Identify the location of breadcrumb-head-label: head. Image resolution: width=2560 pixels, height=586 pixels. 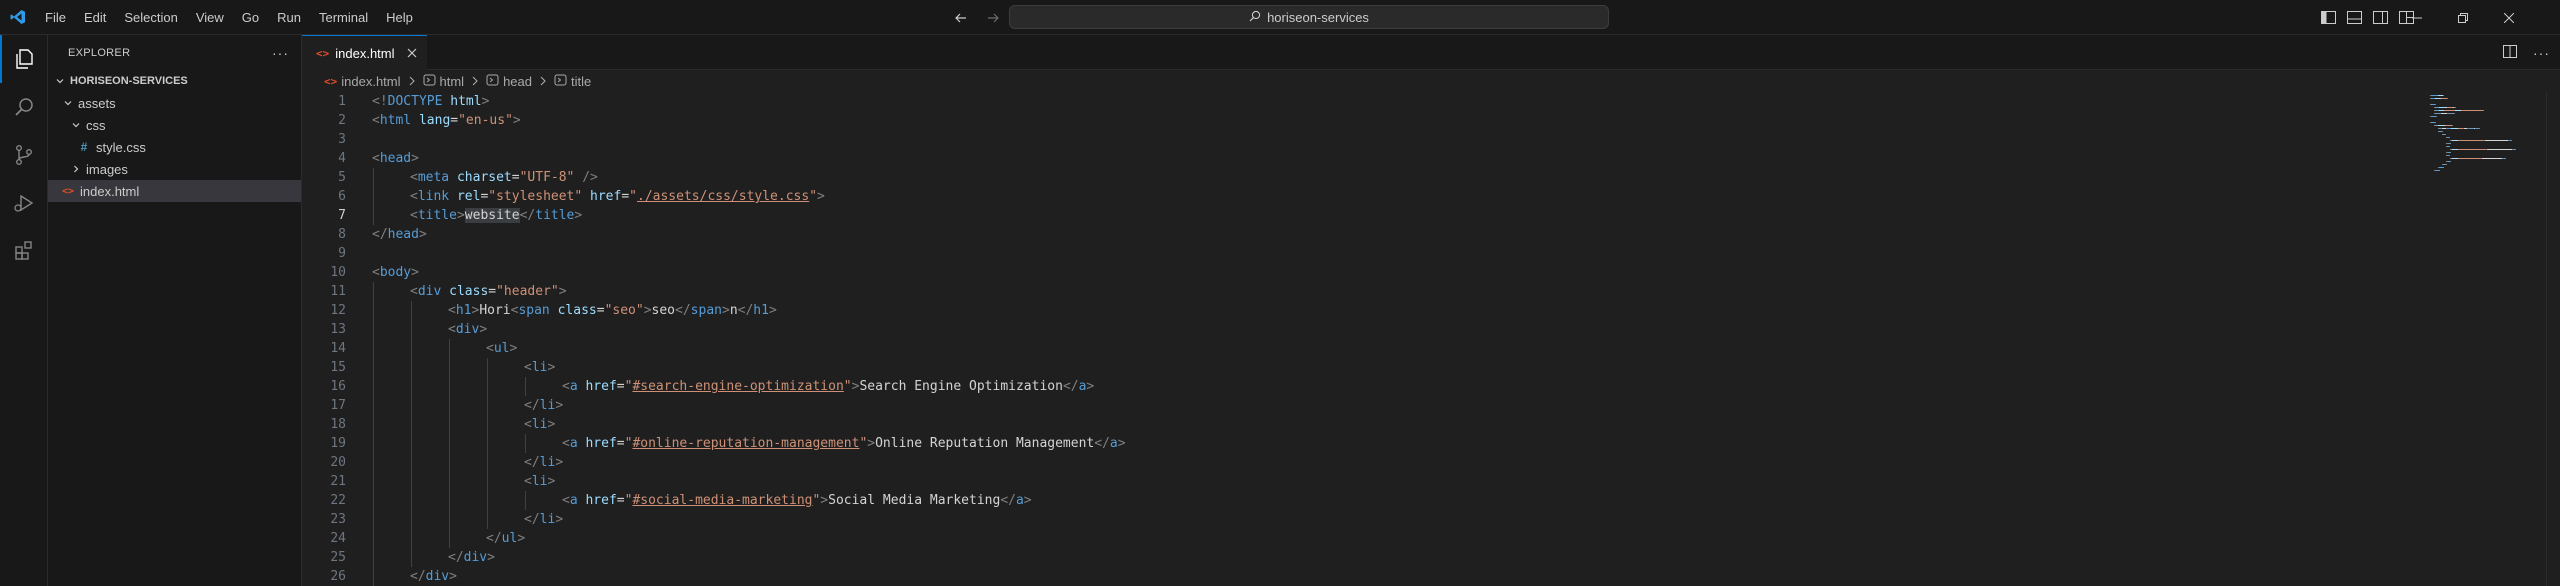
(517, 81).